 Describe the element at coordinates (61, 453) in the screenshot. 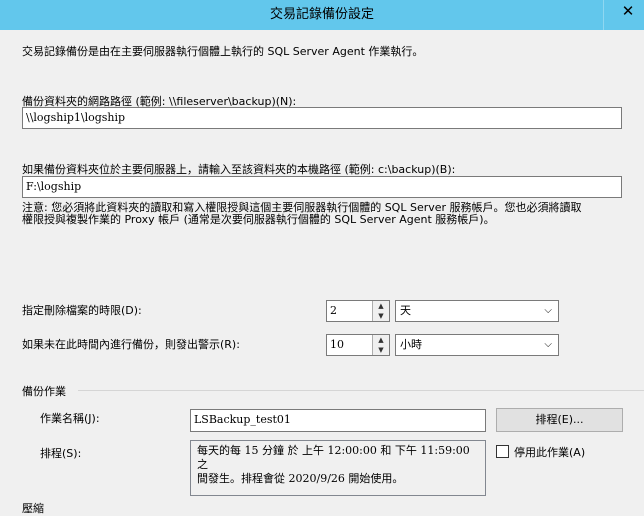

I see `schedule-label: 排程(S):` at that location.